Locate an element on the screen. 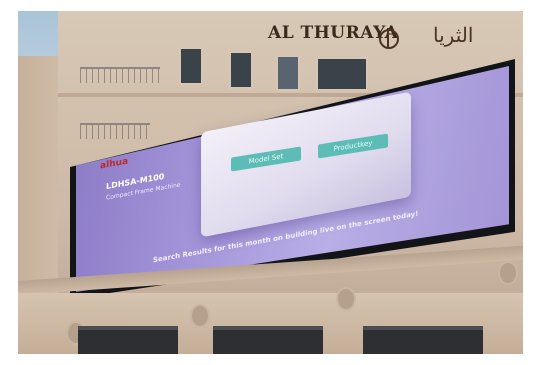 Image resolution: width=541 pixels, height=365 pixels. compass-emblem-icon is located at coordinates (389, 38).